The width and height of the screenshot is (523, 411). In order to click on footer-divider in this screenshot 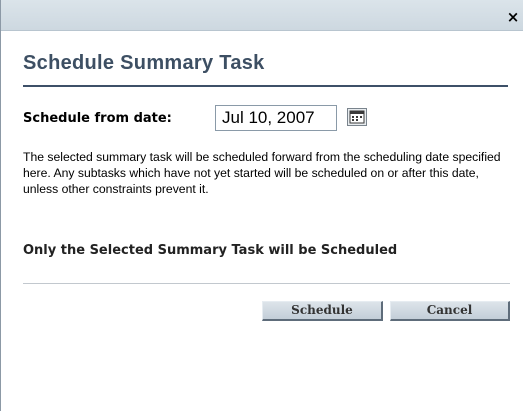, I will do `click(266, 283)`.